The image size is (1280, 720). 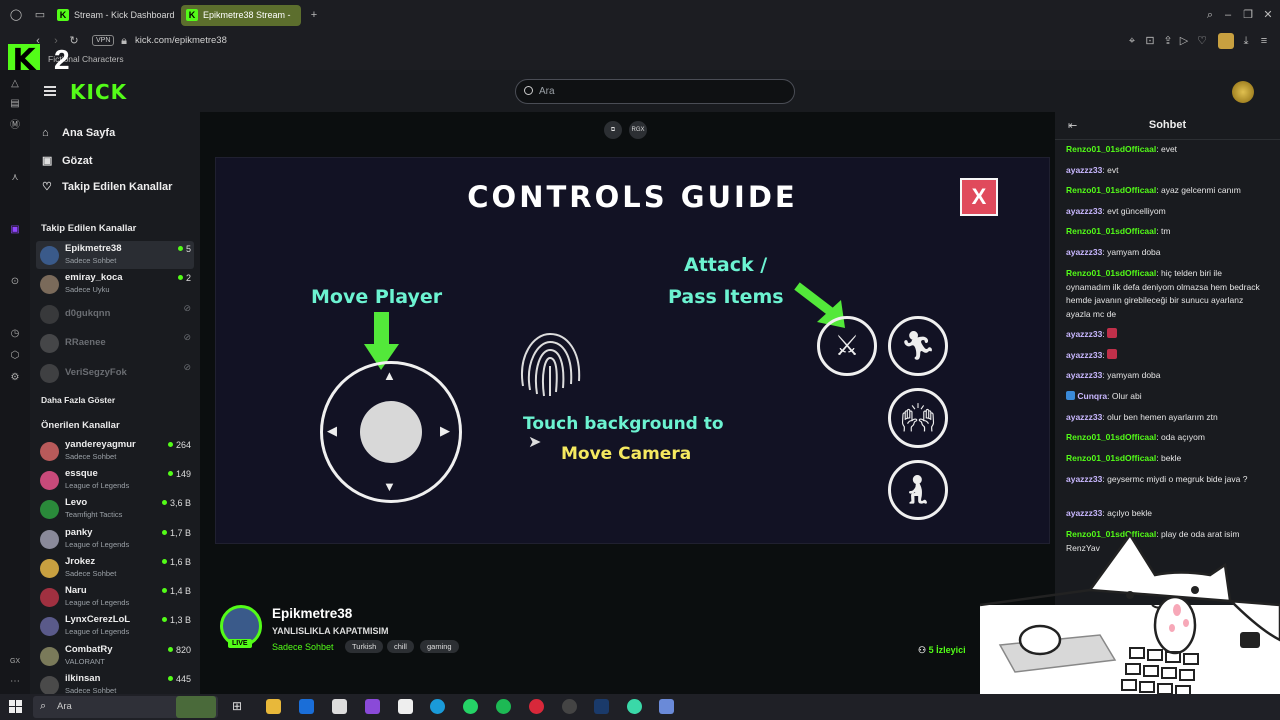 What do you see at coordinates (979, 197) in the screenshot?
I see `close-guide-button: X` at bounding box center [979, 197].